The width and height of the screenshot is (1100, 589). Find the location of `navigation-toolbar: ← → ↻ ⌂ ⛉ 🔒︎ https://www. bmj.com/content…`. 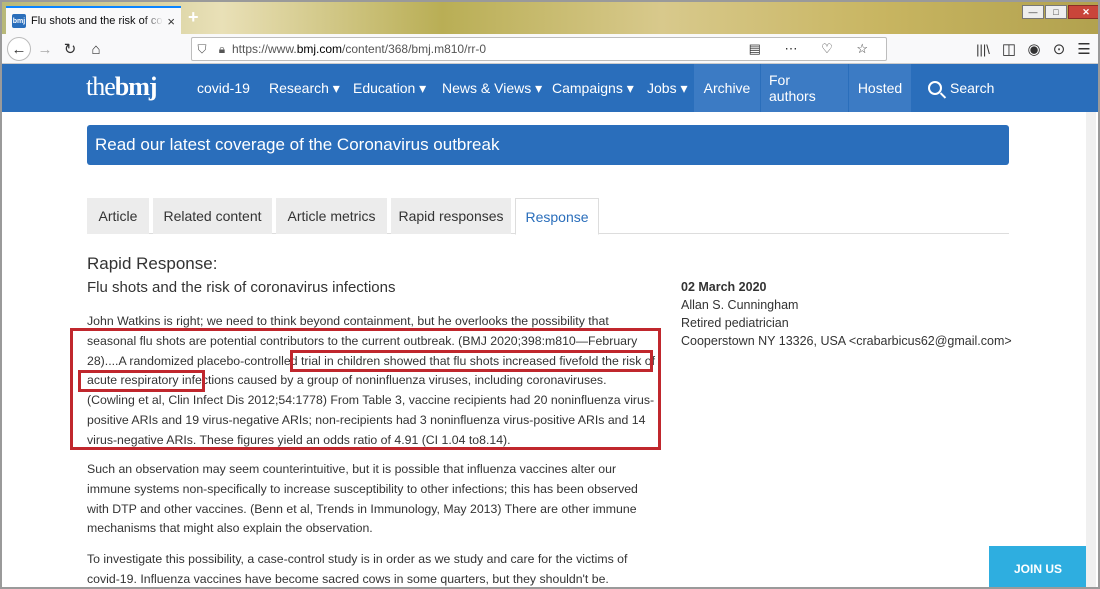

navigation-toolbar: ← → ↻ ⌂ ⛉ 🔒︎ https://www. bmj.com/content… is located at coordinates (550, 49).